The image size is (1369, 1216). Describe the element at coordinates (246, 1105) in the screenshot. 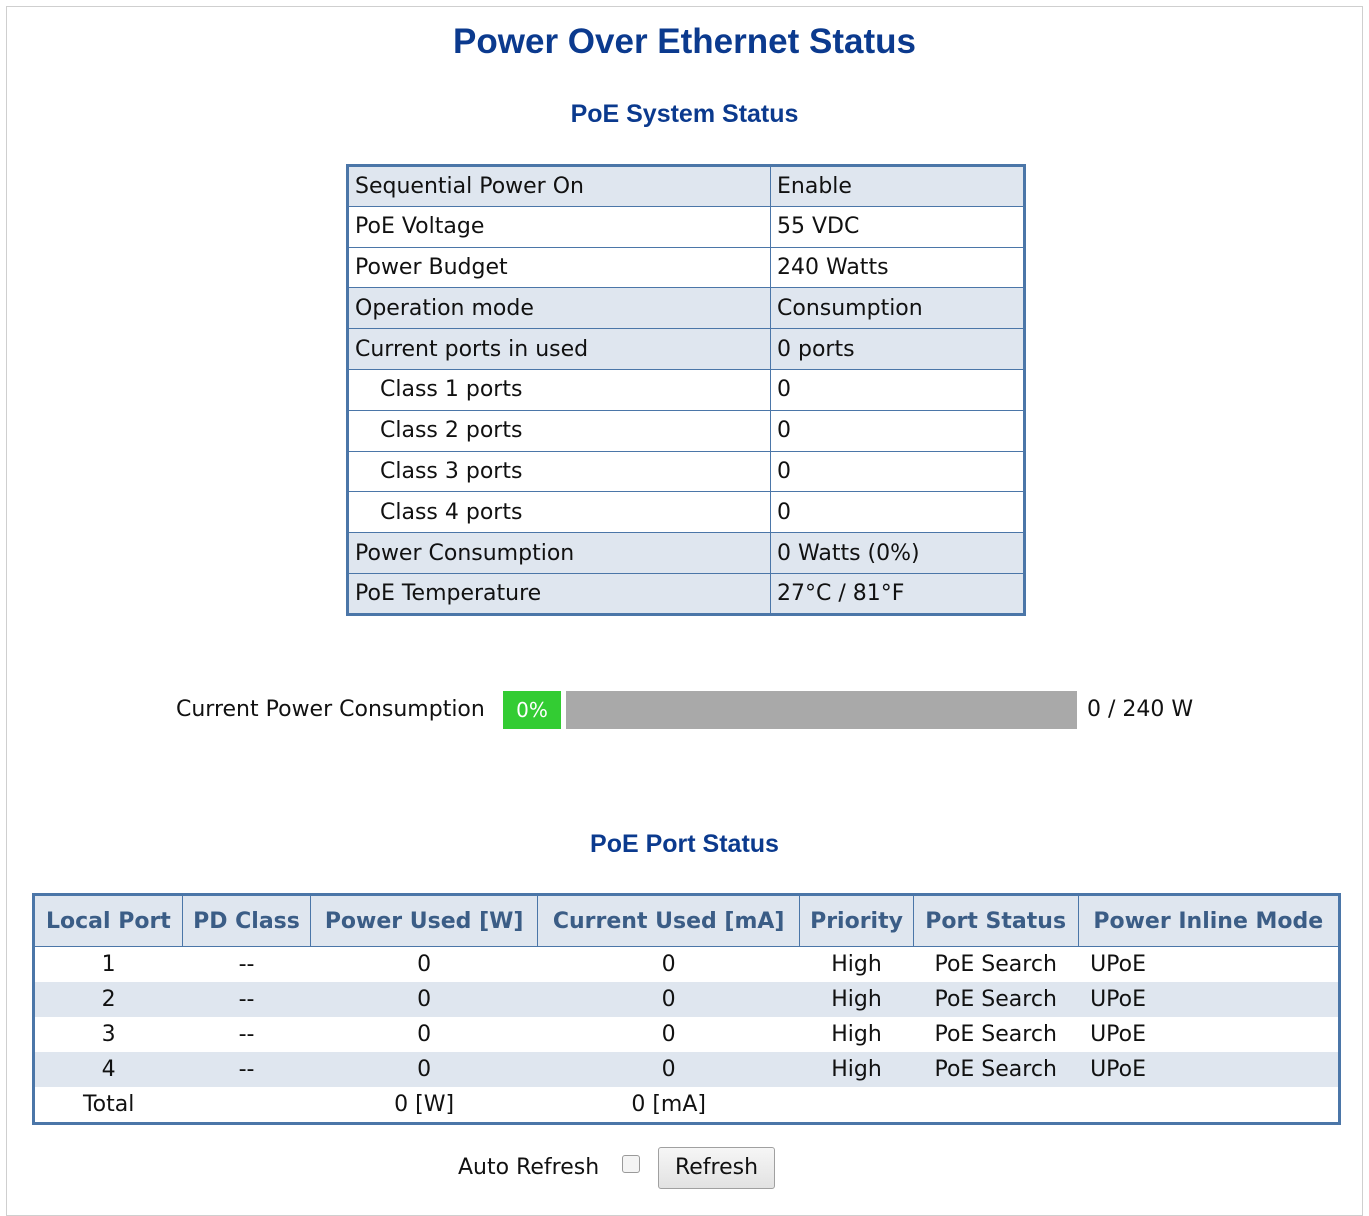

I see `total-pd-class-blank` at that location.